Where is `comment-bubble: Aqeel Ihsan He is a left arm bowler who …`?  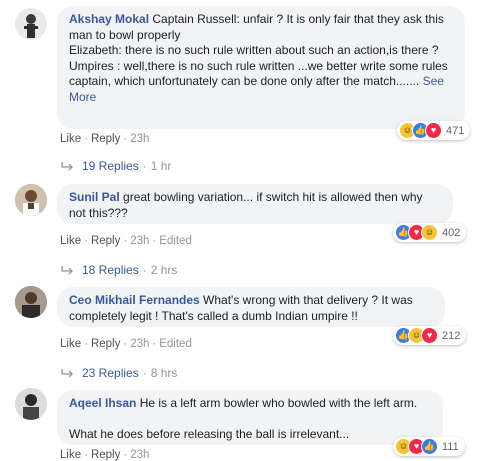
comment-bubble: Aqeel Ihsan He is a left arm bowler who … is located at coordinates (250, 417).